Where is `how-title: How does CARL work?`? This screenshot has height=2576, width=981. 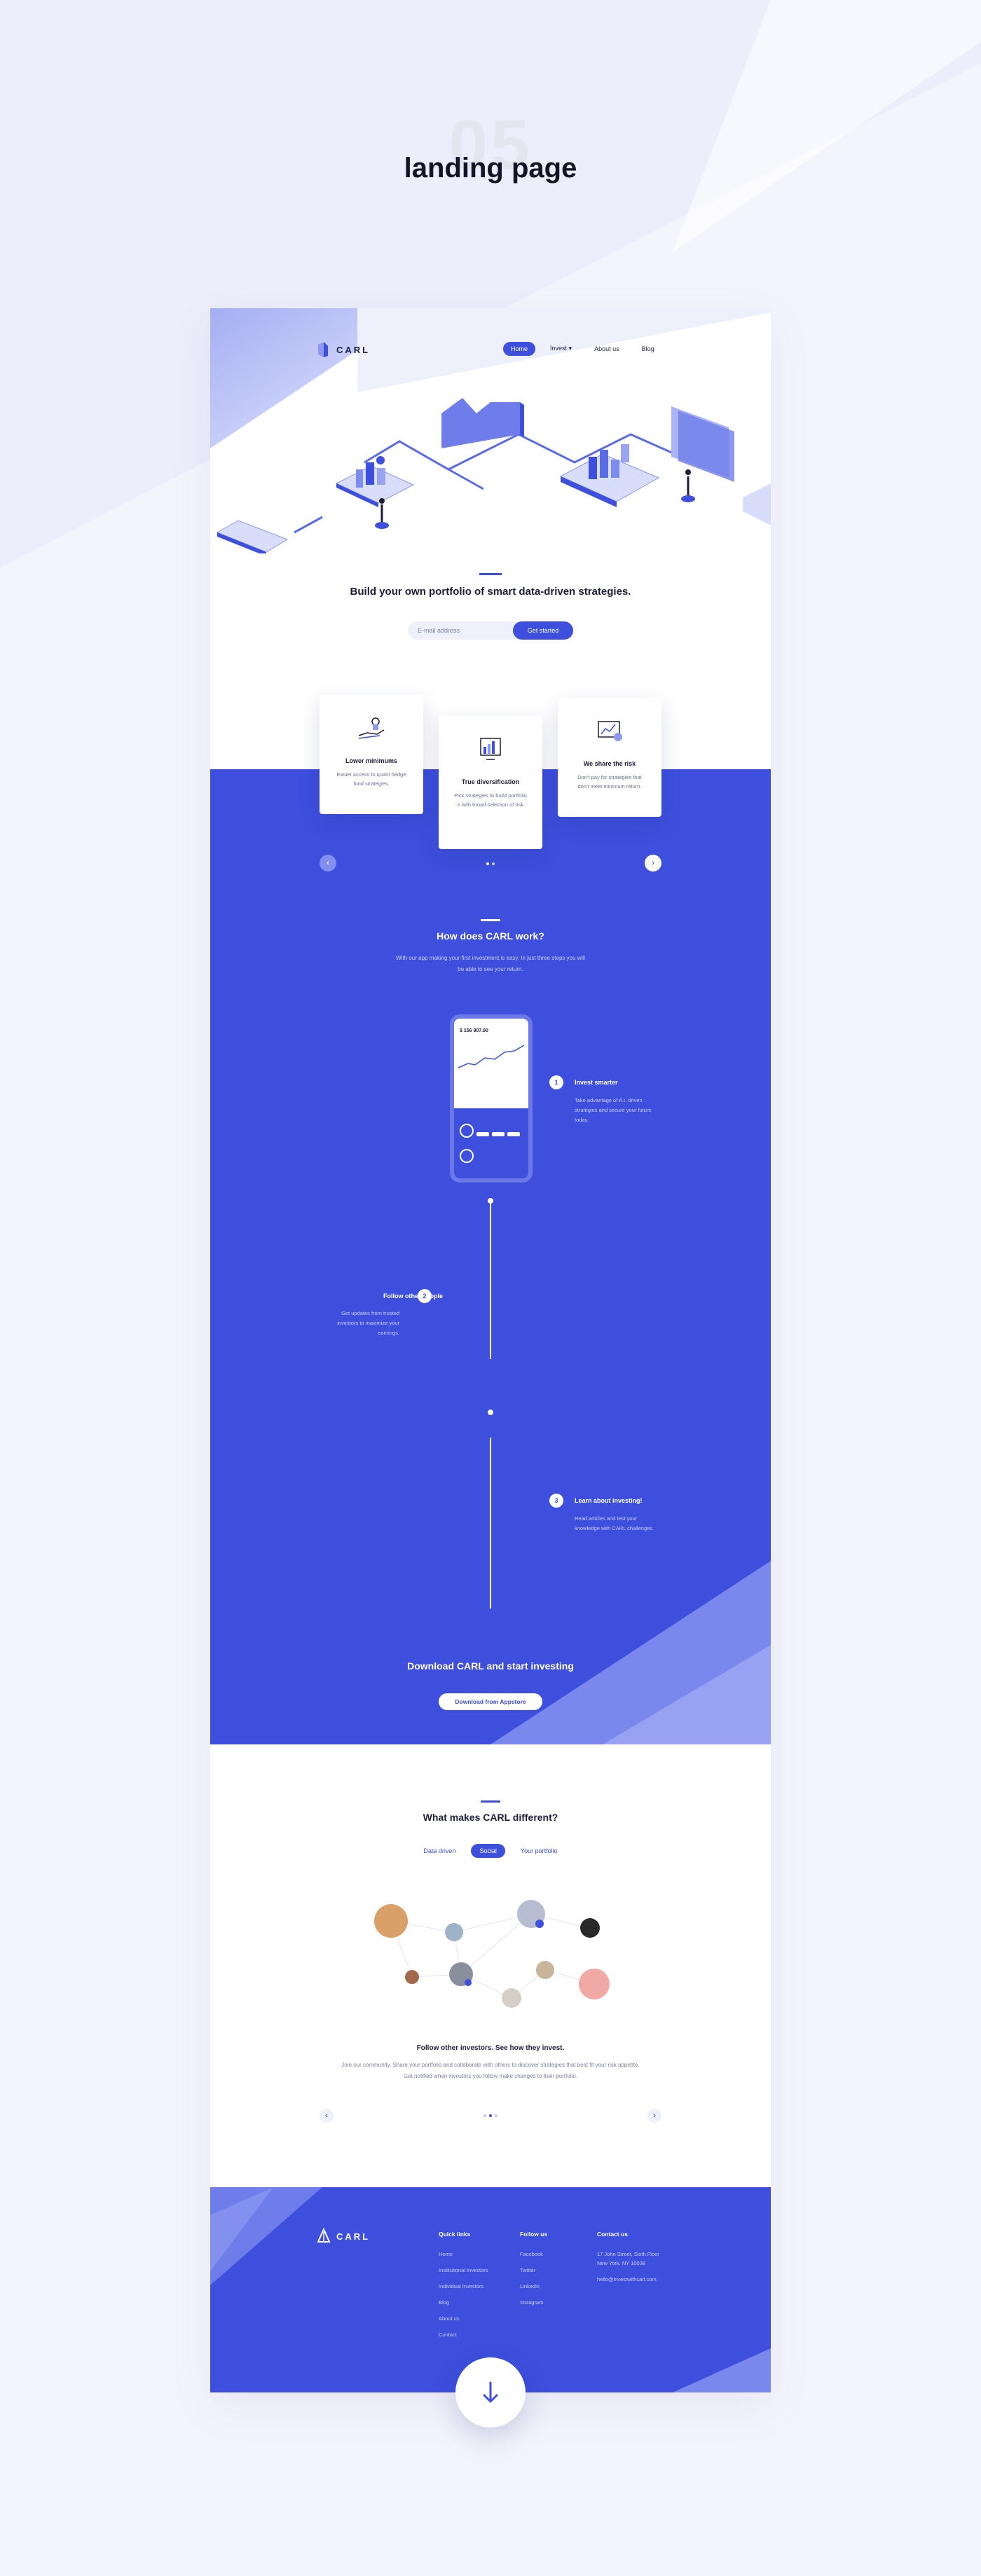
how-title: How does CARL work? is located at coordinates (490, 936).